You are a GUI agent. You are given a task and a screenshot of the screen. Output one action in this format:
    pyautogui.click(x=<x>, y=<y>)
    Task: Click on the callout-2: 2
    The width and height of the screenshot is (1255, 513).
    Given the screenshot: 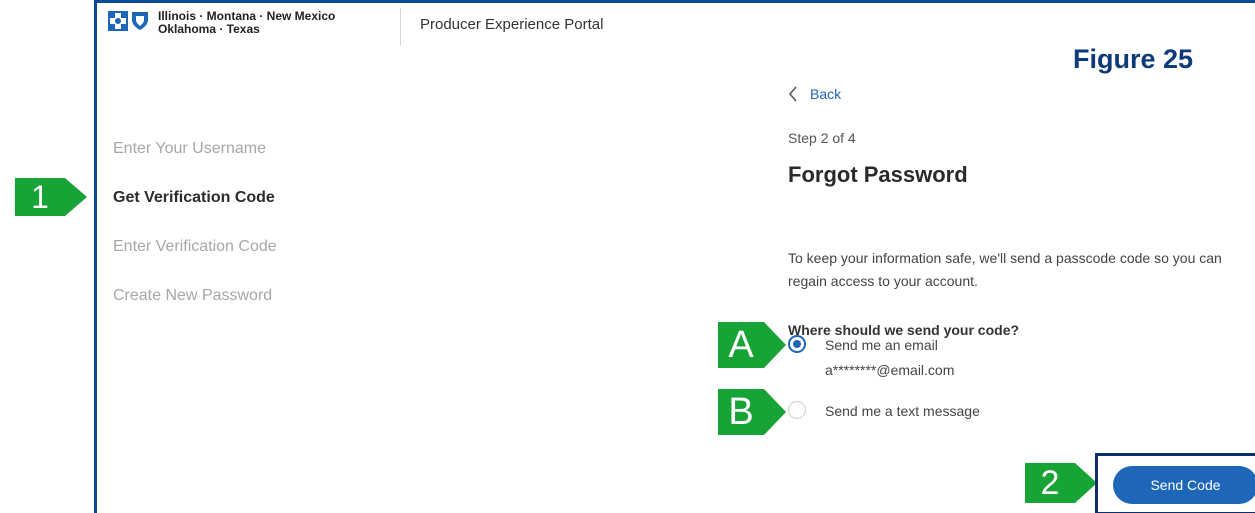 What is the action you would take?
    pyautogui.click(x=1050, y=483)
    